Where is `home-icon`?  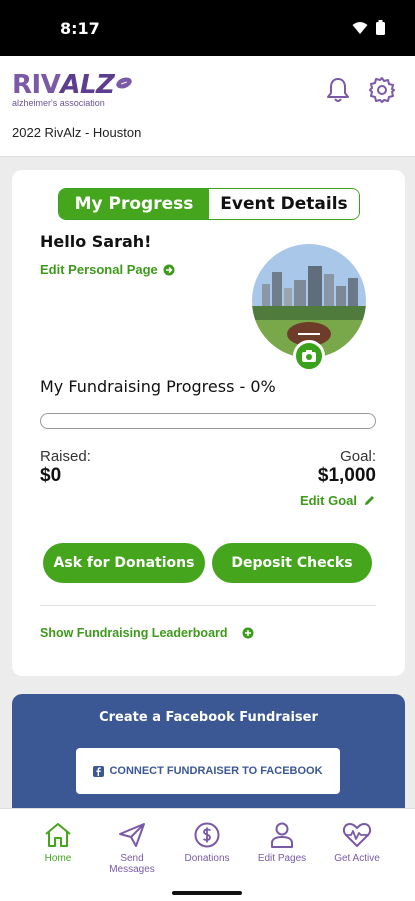 home-icon is located at coordinates (58, 835).